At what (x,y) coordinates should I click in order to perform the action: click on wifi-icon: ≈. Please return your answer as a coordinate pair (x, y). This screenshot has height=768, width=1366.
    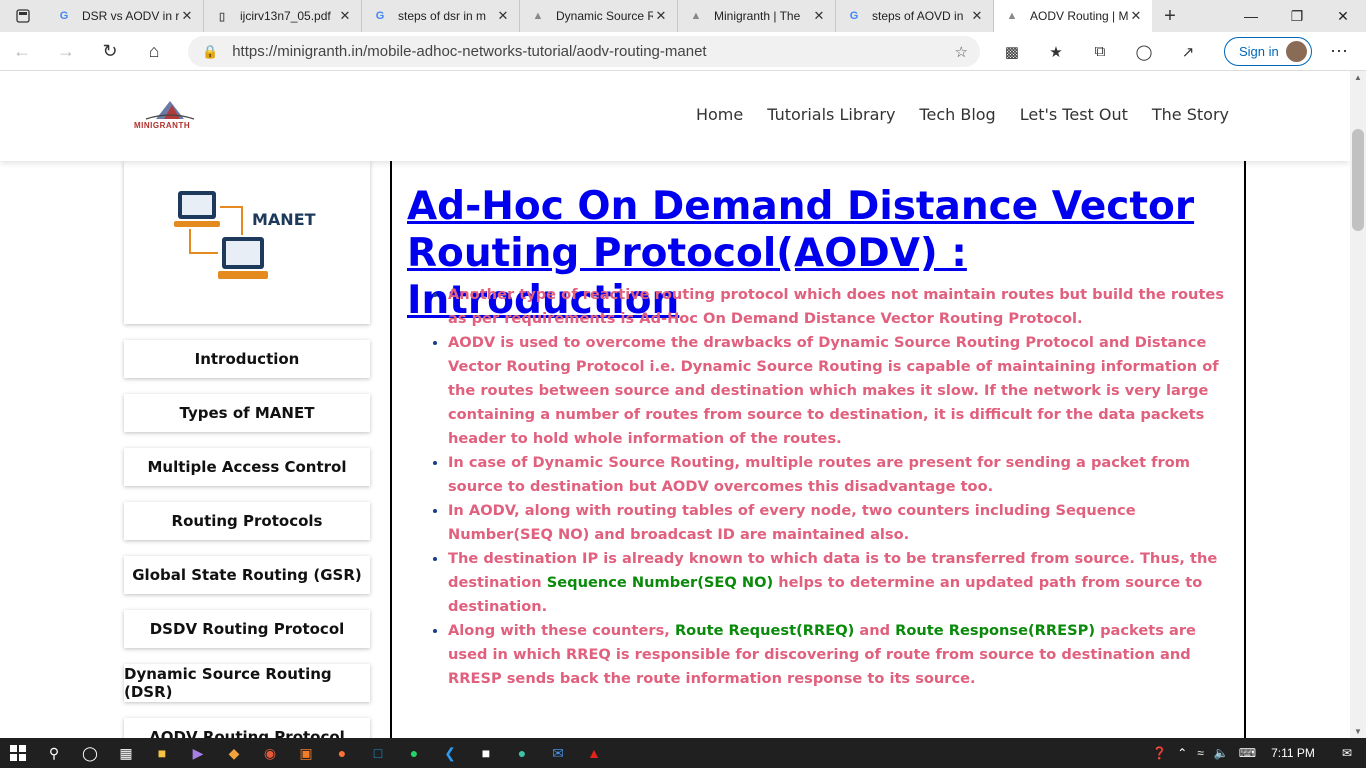
    Looking at the image, I should click on (1200, 753).